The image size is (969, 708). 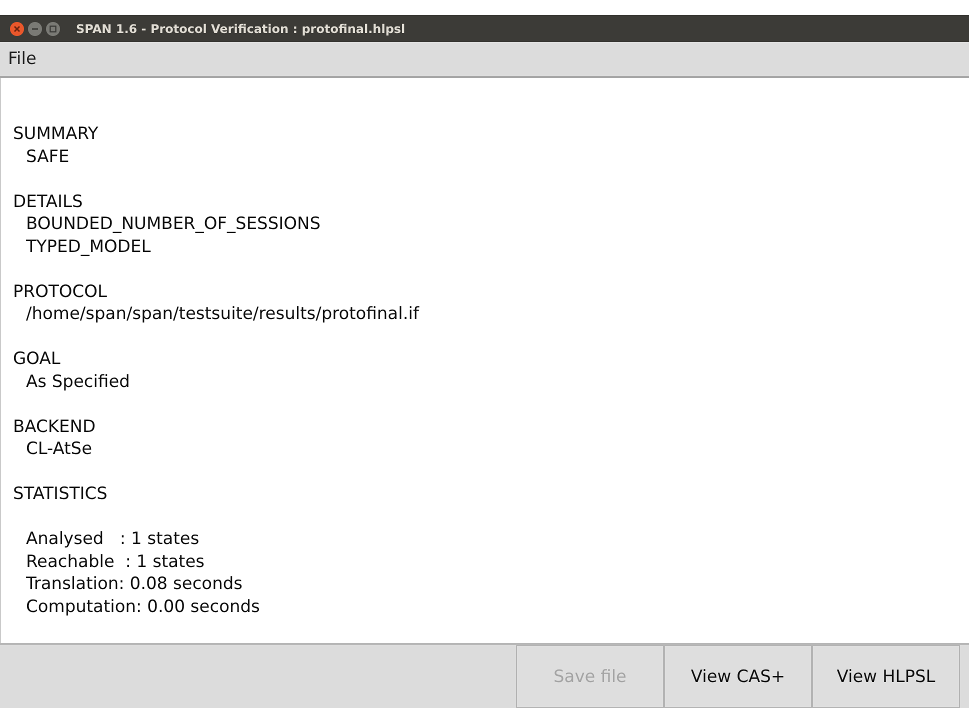 I want to click on section-value: CL-AtSe, so click(x=59, y=449).